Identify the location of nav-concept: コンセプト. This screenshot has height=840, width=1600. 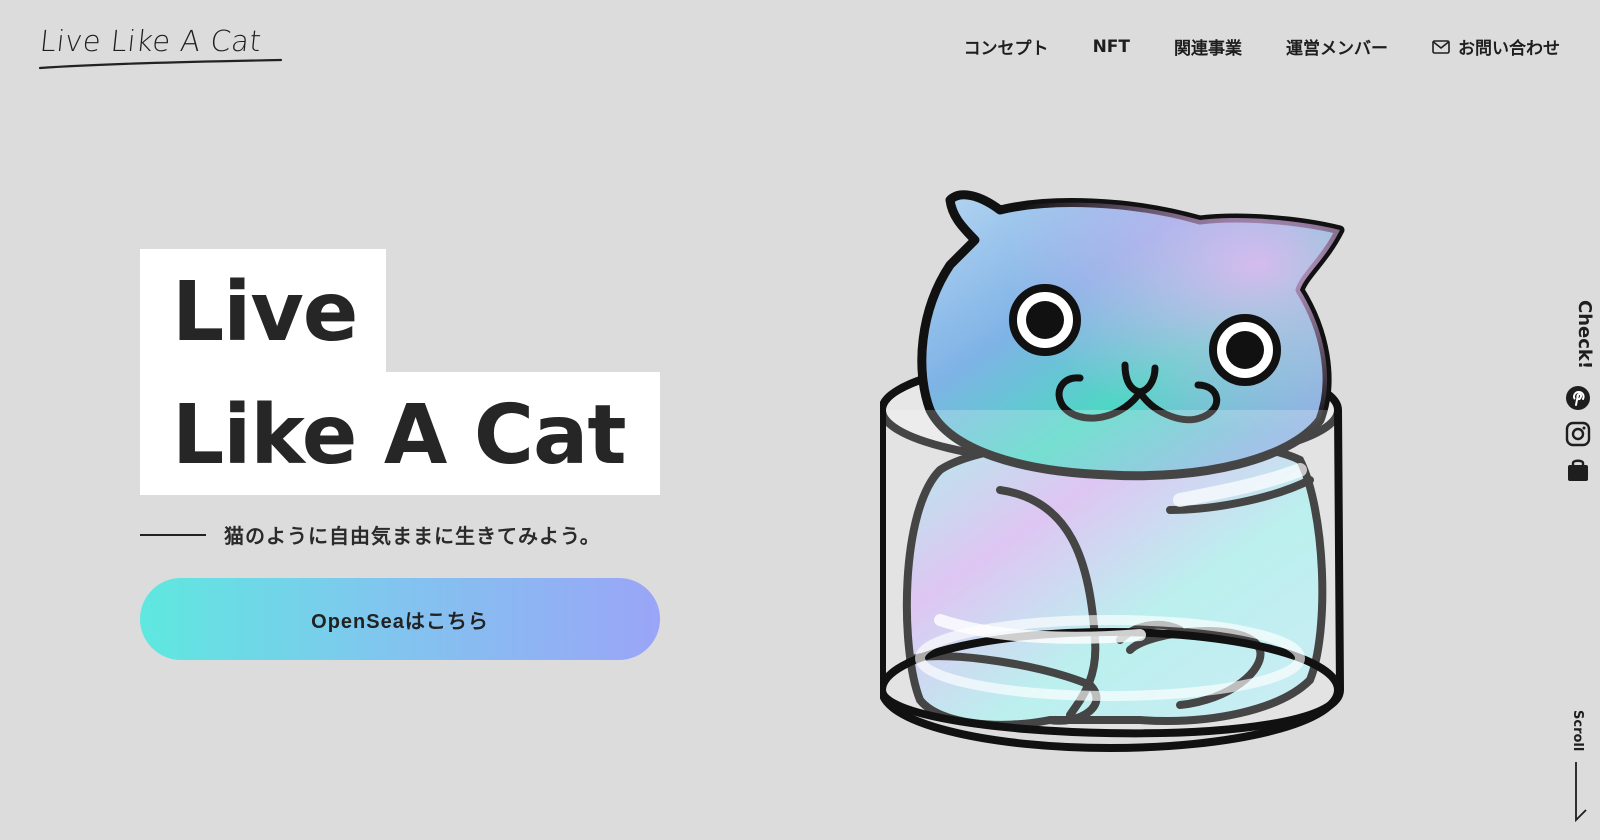
(1006, 46).